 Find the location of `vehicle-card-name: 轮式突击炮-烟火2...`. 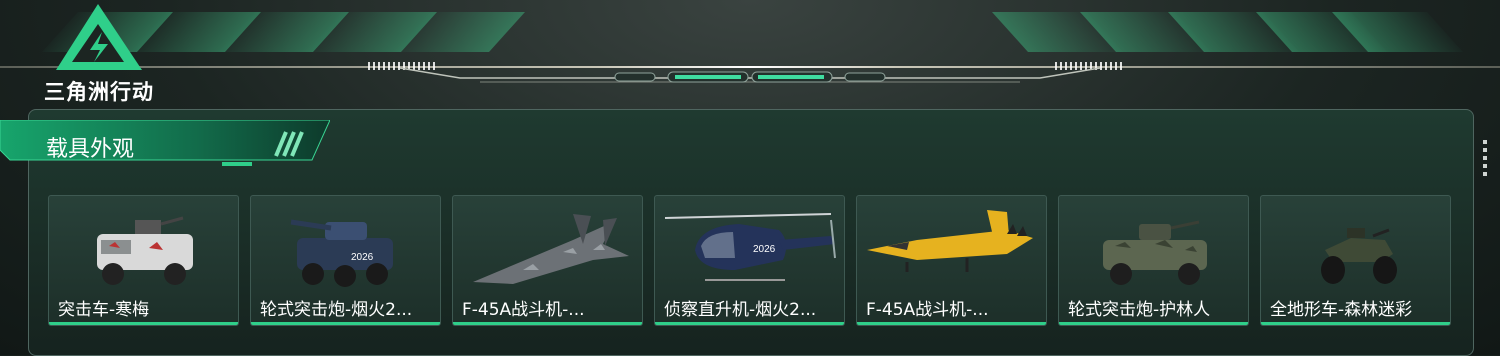

vehicle-card-name: 轮式突击炮-烟火2... is located at coordinates (336, 310).